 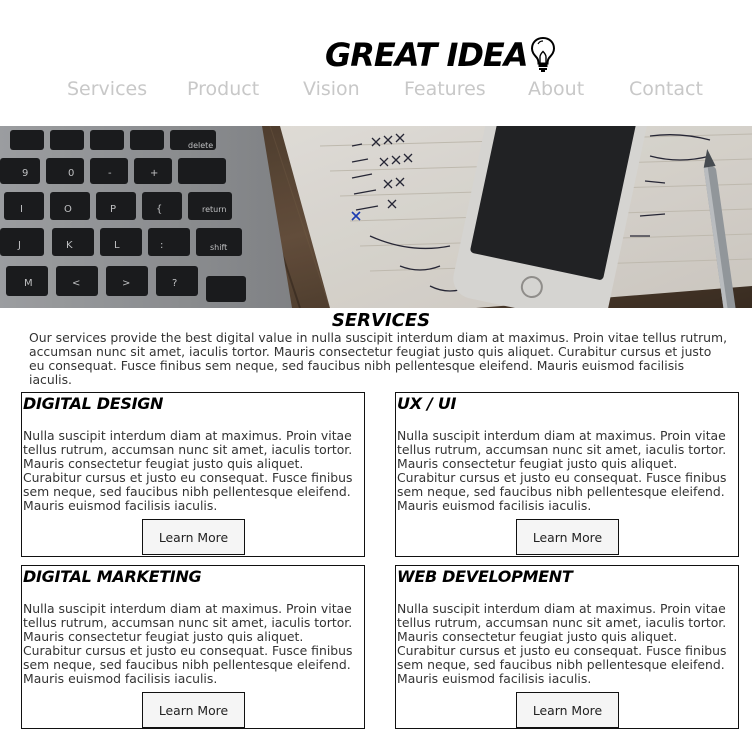 I want to click on card-title: DIGITAL MARKETING, so click(x=112, y=576).